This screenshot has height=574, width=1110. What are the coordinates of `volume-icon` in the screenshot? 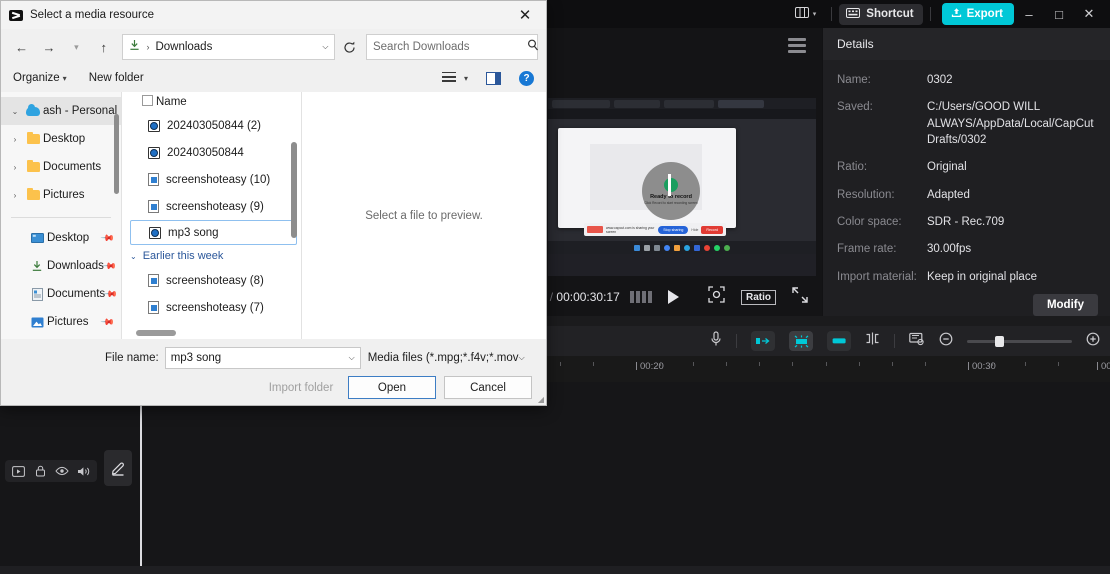 It's located at (84, 471).